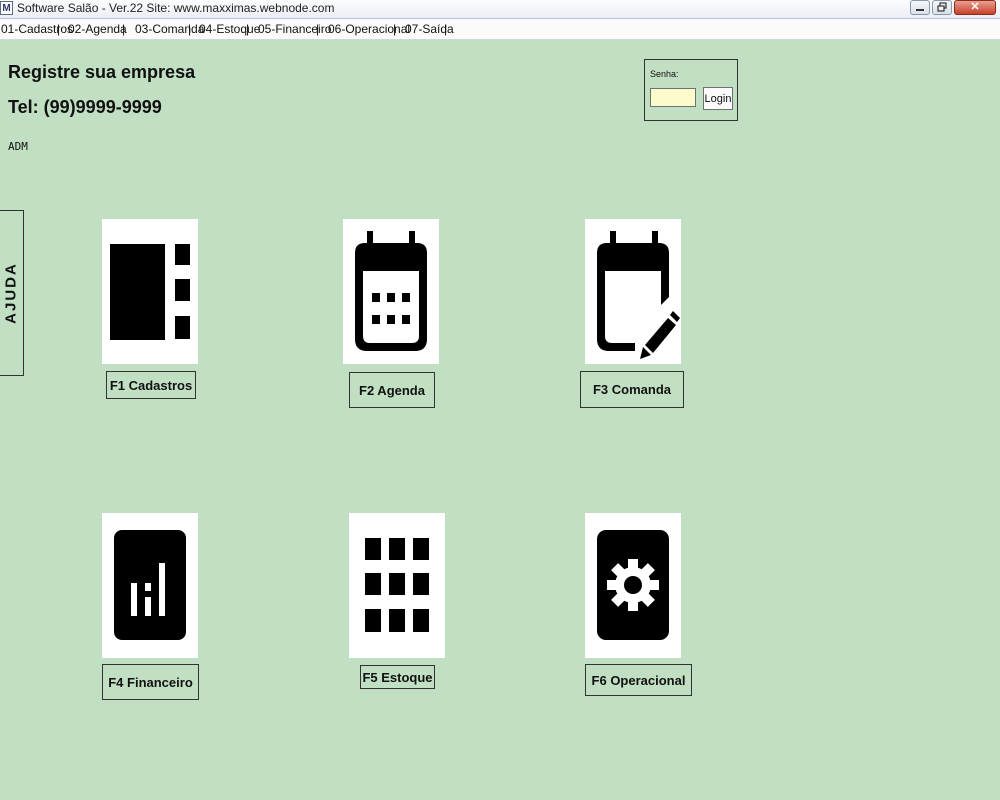 The height and width of the screenshot is (800, 1000). I want to click on close-button: ✕, so click(975, 7).